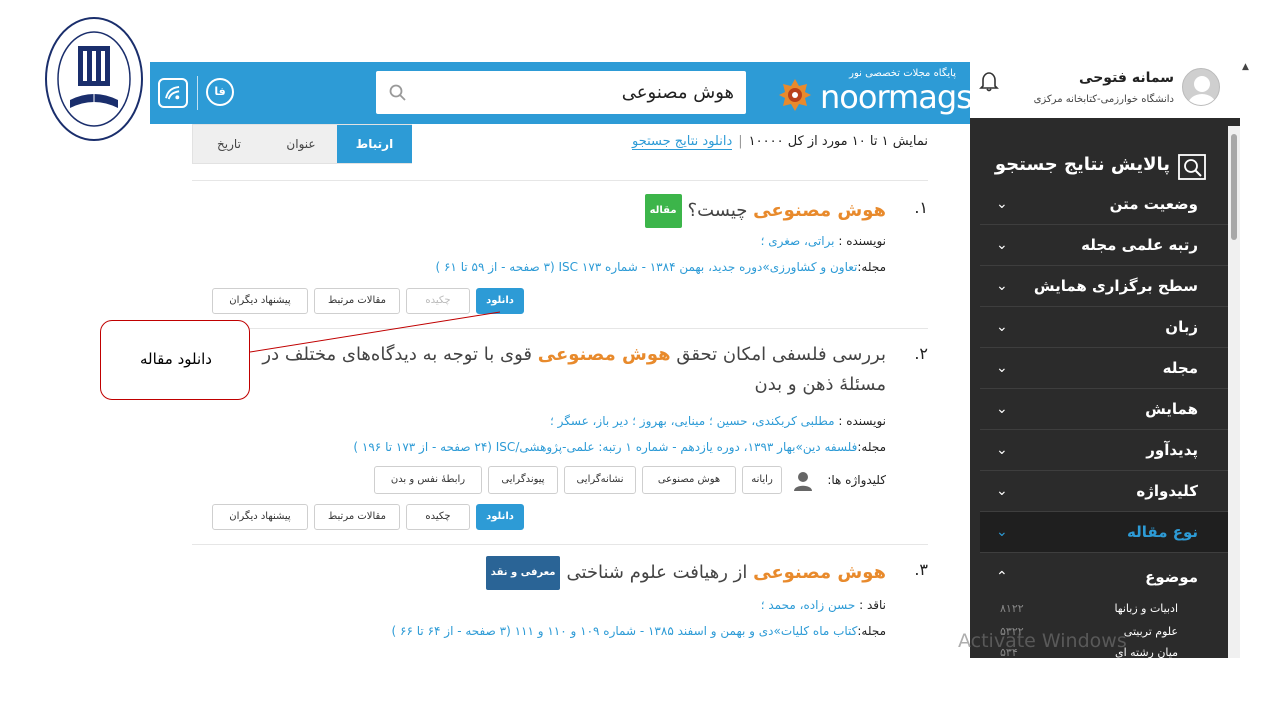  I want to click on filter-conference-level: سطح برگزاری همایش ⌄, so click(1104, 286).